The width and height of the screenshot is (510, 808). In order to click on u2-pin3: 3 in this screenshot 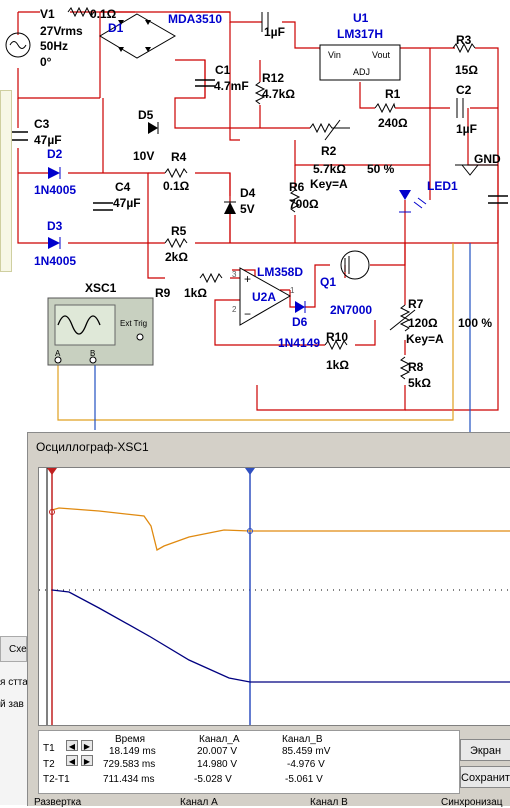, I will do `click(234, 274)`.